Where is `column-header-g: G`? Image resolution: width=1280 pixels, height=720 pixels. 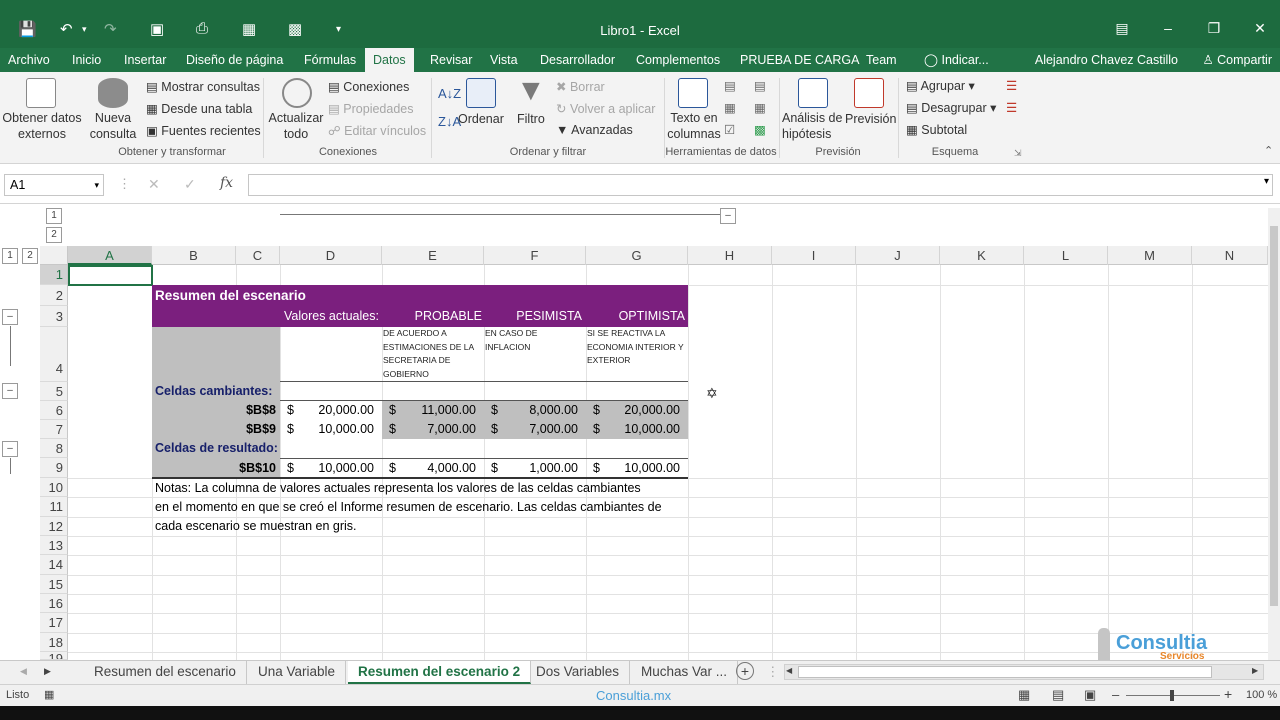
column-header-g: G is located at coordinates (637, 255).